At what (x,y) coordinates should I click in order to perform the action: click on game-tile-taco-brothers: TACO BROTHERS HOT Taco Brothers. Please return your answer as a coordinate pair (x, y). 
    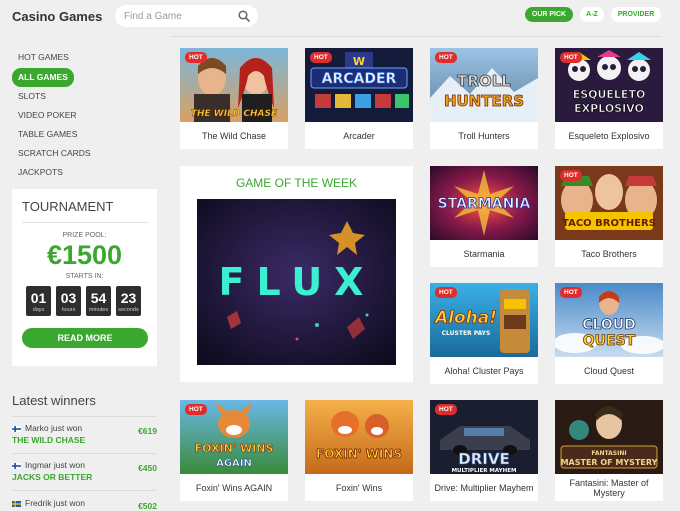
    Looking at the image, I should click on (609, 216).